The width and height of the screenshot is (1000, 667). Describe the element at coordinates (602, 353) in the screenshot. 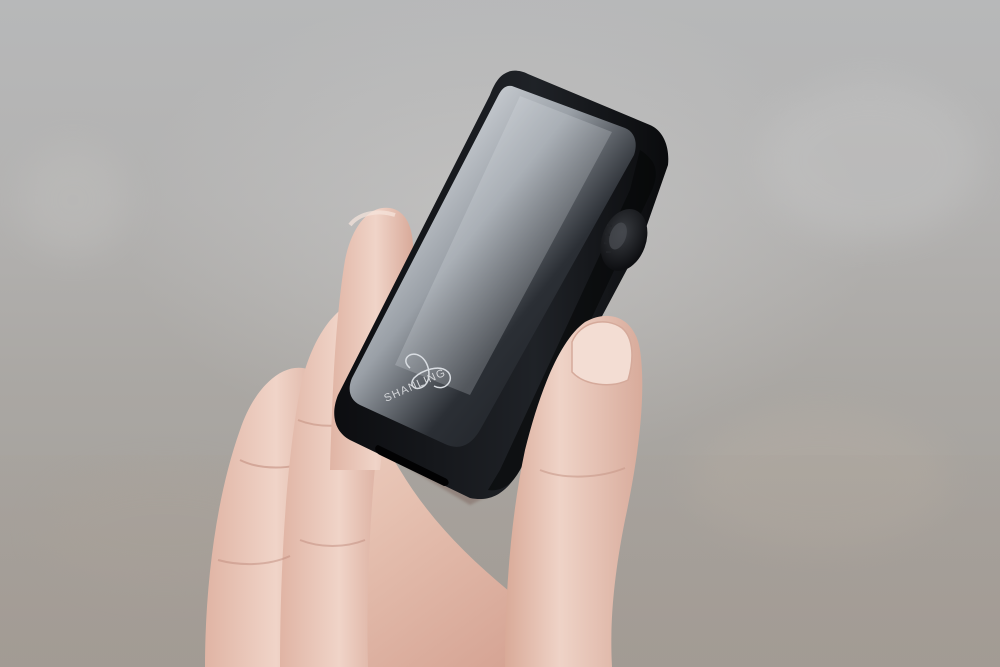

I see `thumbnail` at that location.